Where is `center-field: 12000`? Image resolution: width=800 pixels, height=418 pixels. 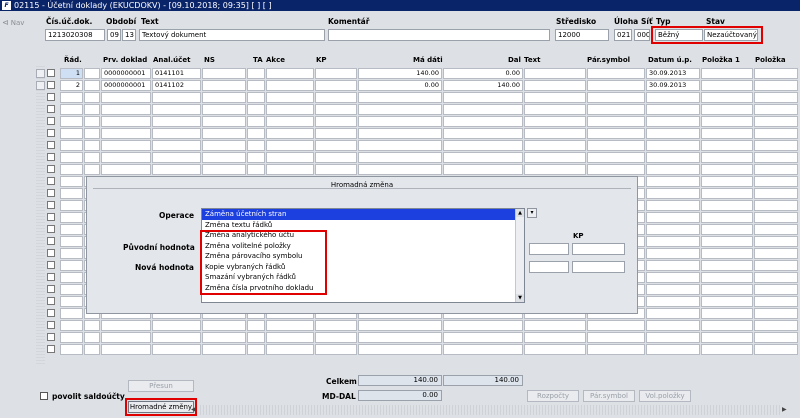 center-field: 12000 is located at coordinates (582, 35).